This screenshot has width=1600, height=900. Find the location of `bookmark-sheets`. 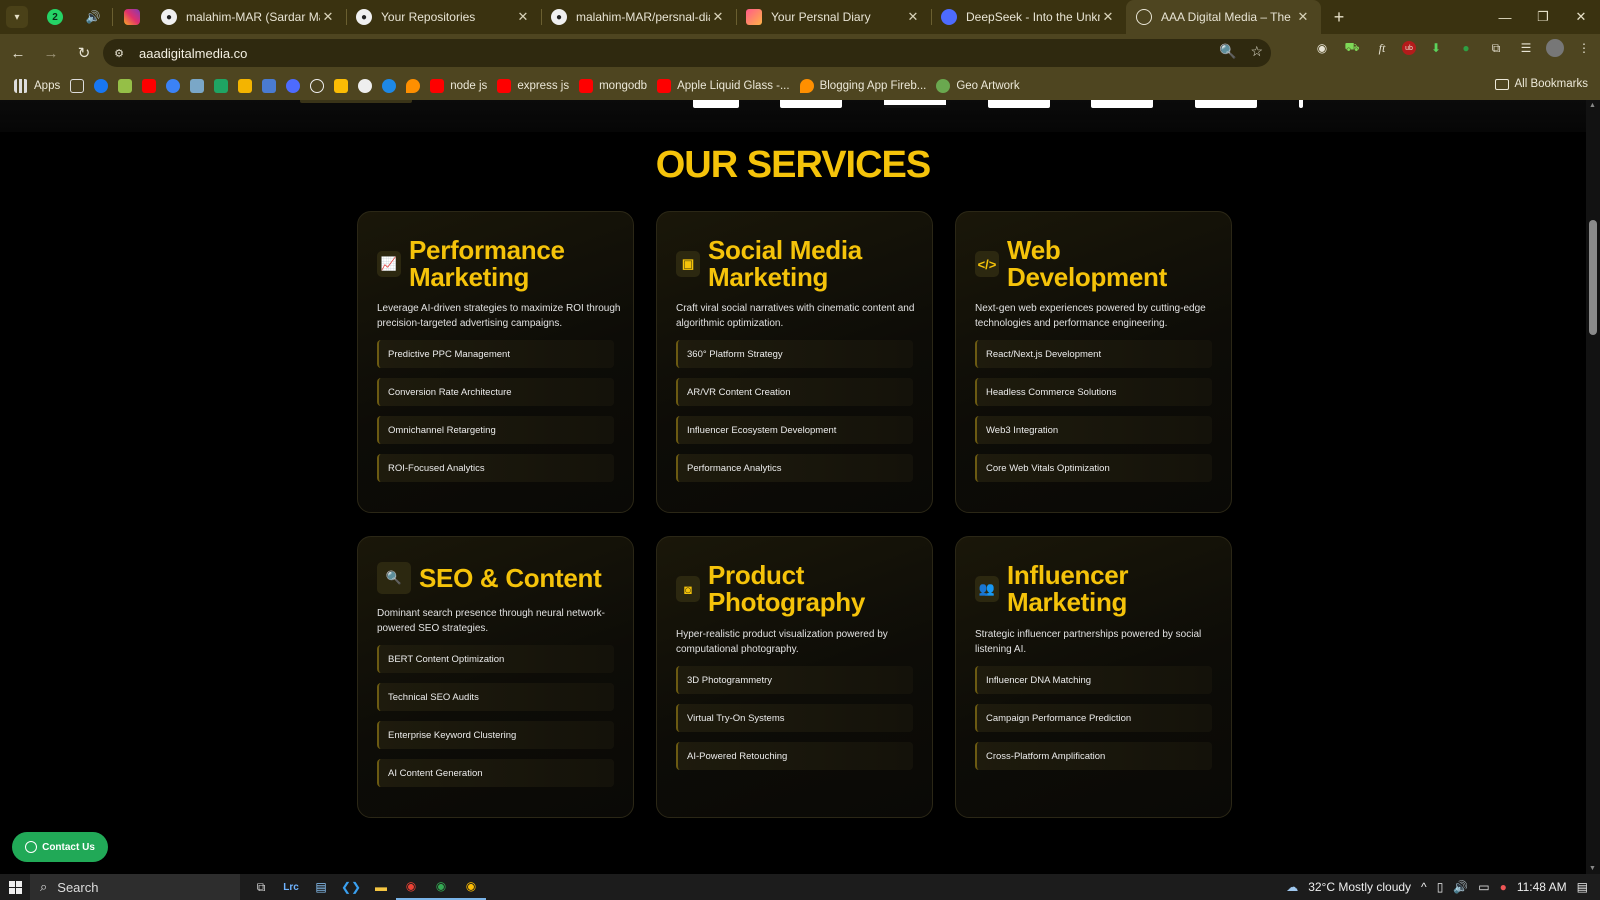

bookmark-sheets is located at coordinates (221, 86).